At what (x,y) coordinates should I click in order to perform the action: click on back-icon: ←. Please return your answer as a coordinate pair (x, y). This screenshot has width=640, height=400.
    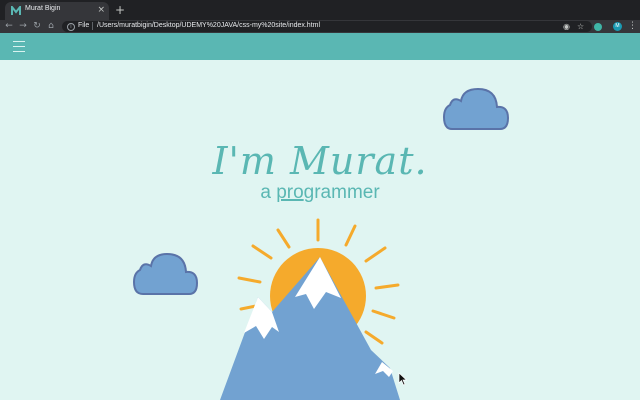
    Looking at the image, I should click on (9, 26).